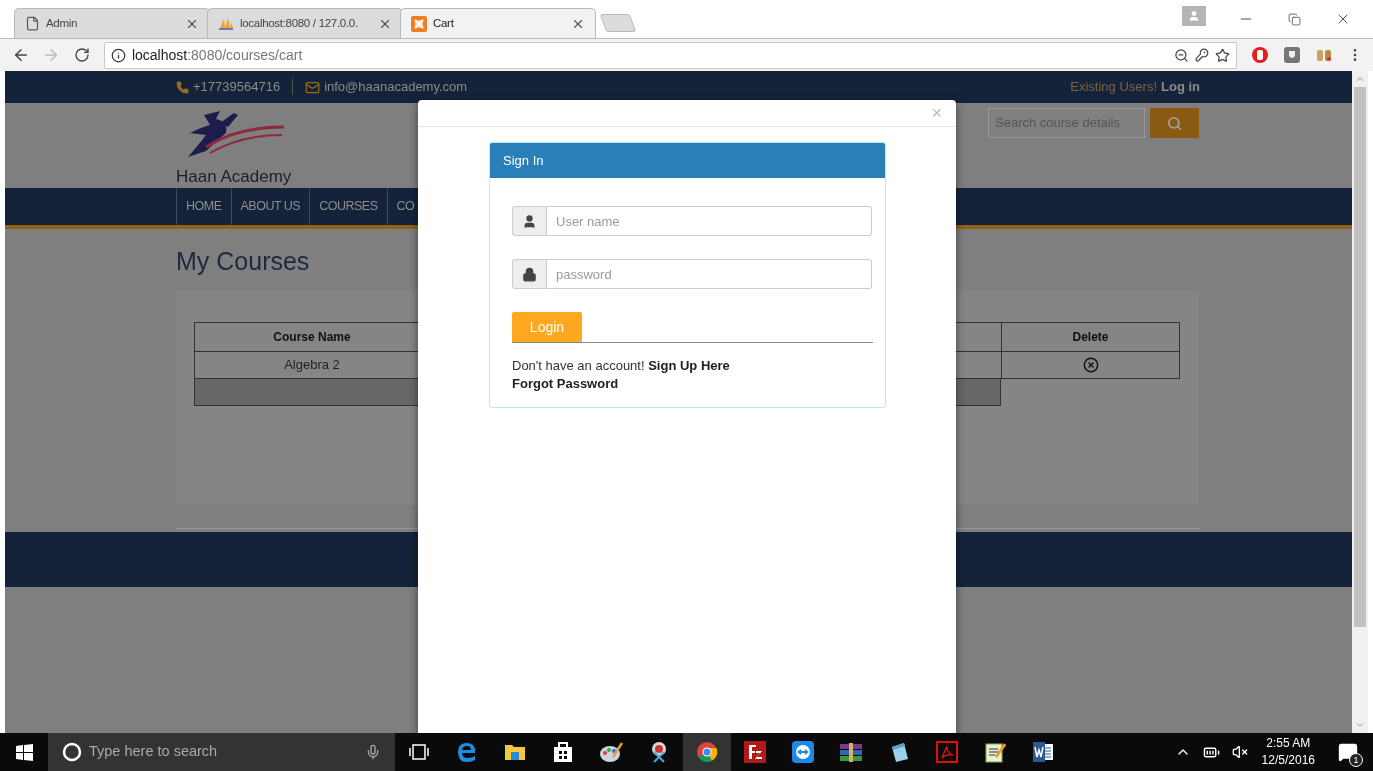 The width and height of the screenshot is (1373, 771). Describe the element at coordinates (995, 752) in the screenshot. I see `pencil-note-icon` at that location.